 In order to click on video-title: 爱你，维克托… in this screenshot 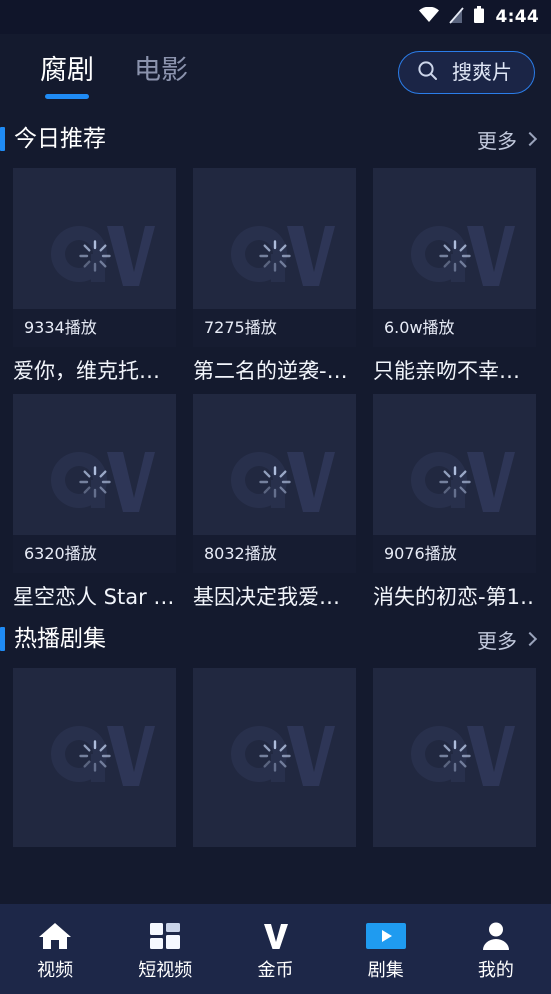, I will do `click(86, 371)`.